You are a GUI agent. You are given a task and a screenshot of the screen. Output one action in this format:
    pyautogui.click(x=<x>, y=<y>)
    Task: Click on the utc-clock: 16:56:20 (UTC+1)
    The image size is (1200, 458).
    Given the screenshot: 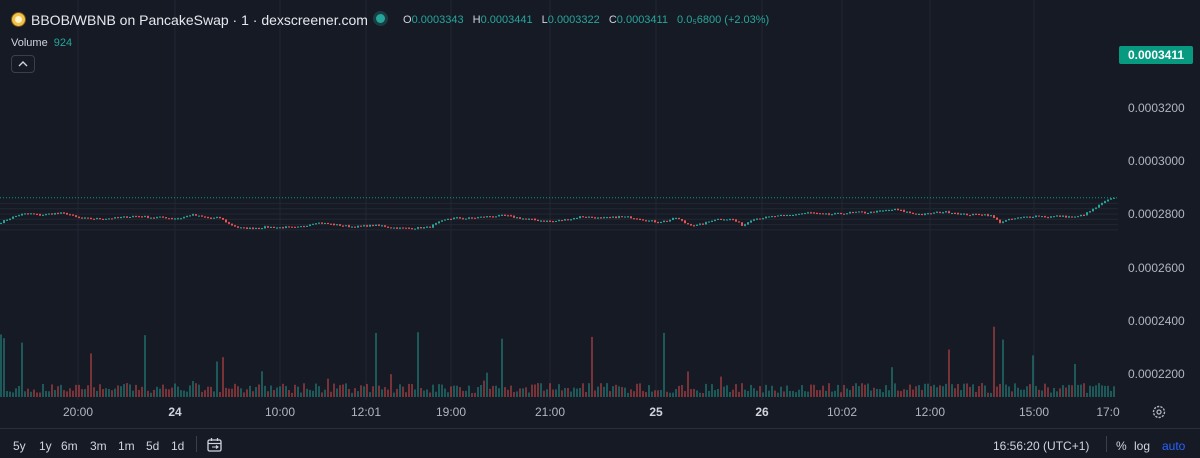 What is the action you would take?
    pyautogui.click(x=1041, y=446)
    